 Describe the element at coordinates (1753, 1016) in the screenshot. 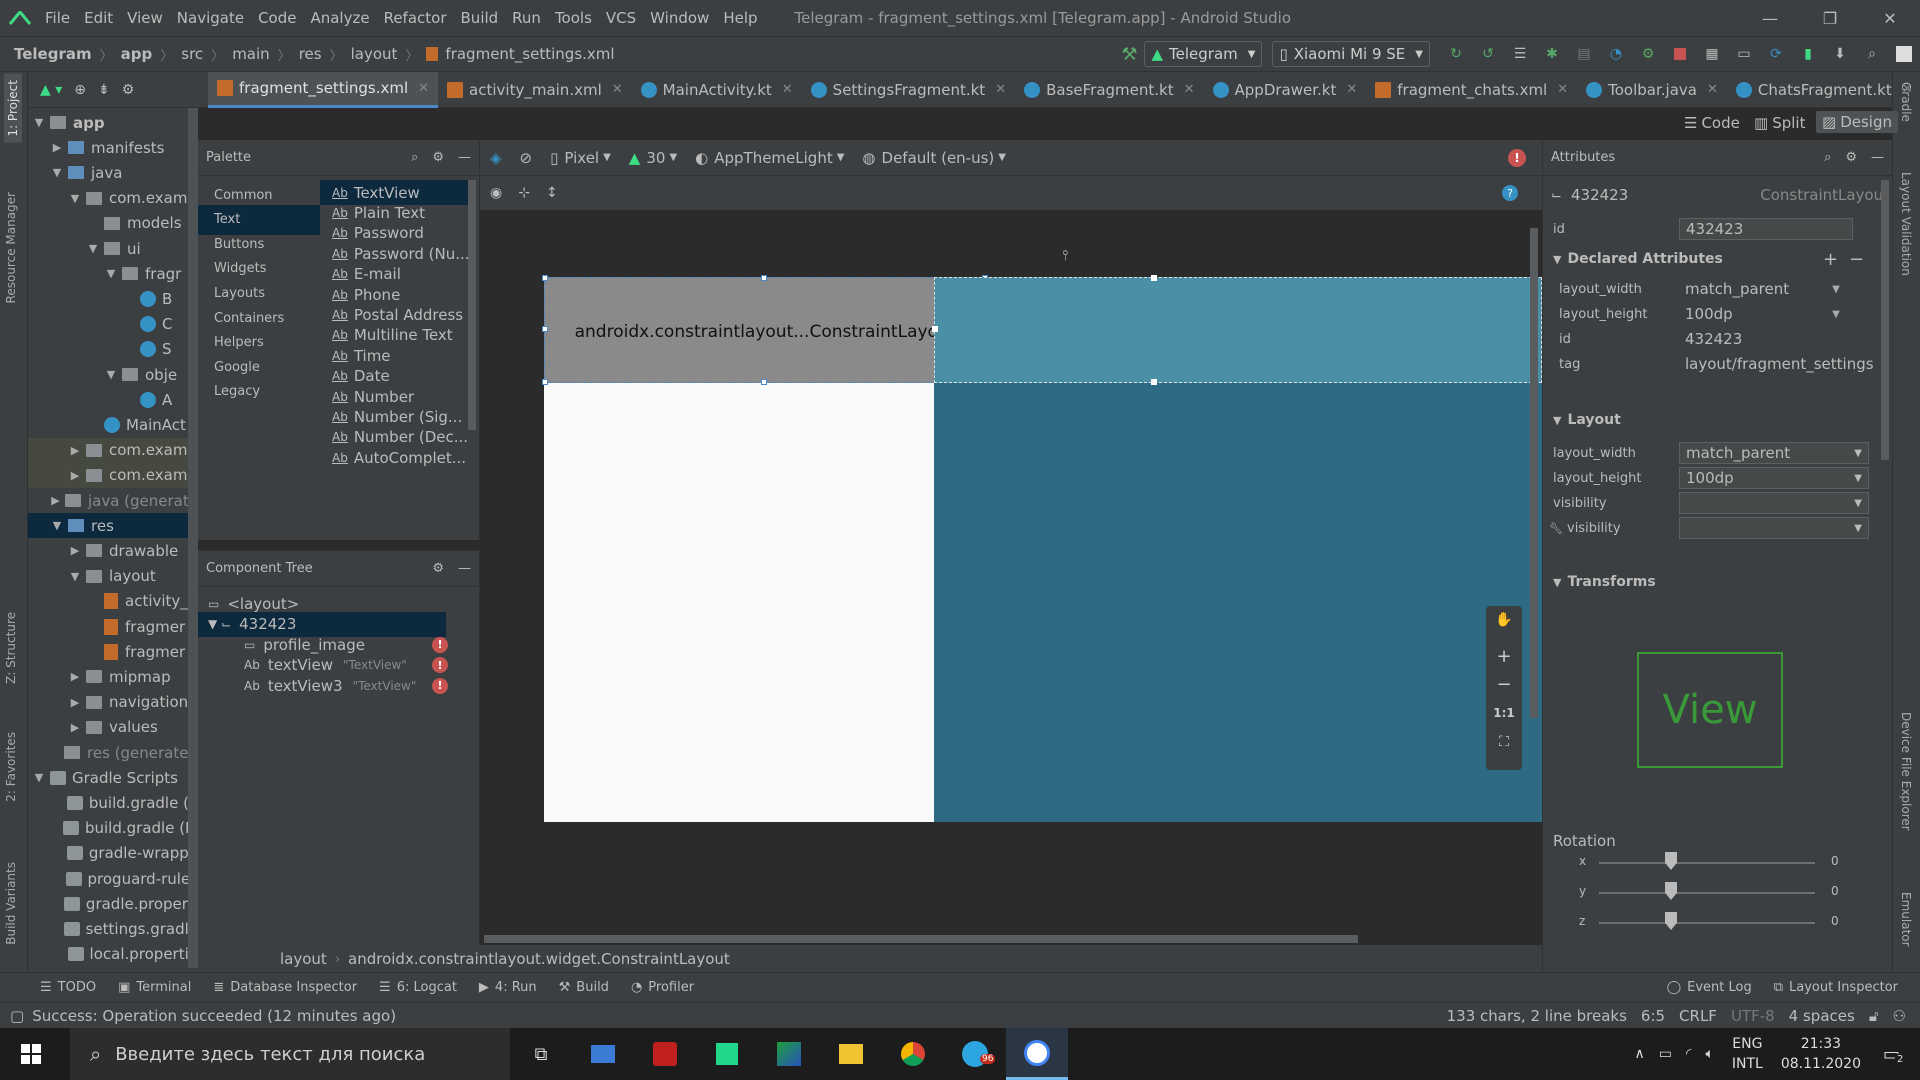

I see `status-encoding: UTF-8` at that location.